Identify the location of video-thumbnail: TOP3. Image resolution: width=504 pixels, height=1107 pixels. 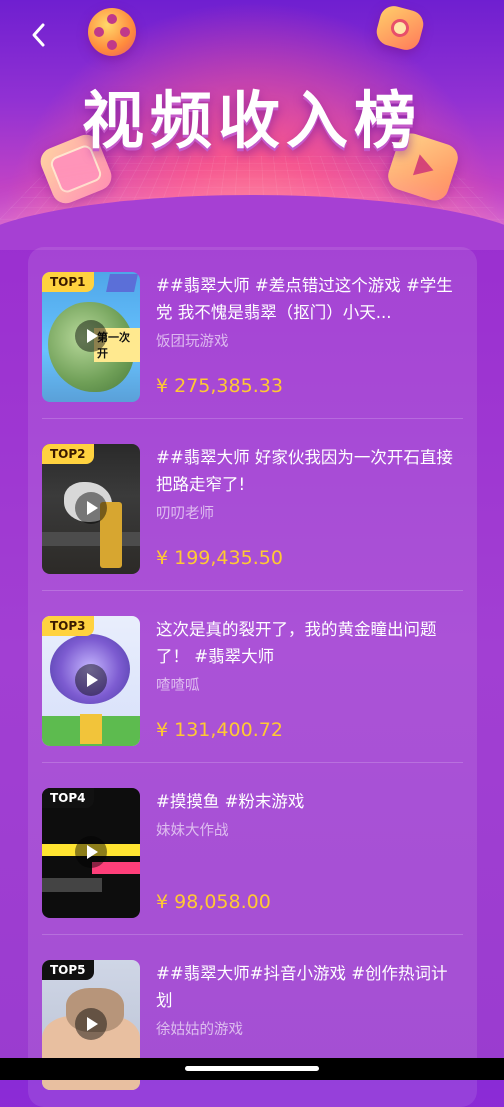
(91, 681).